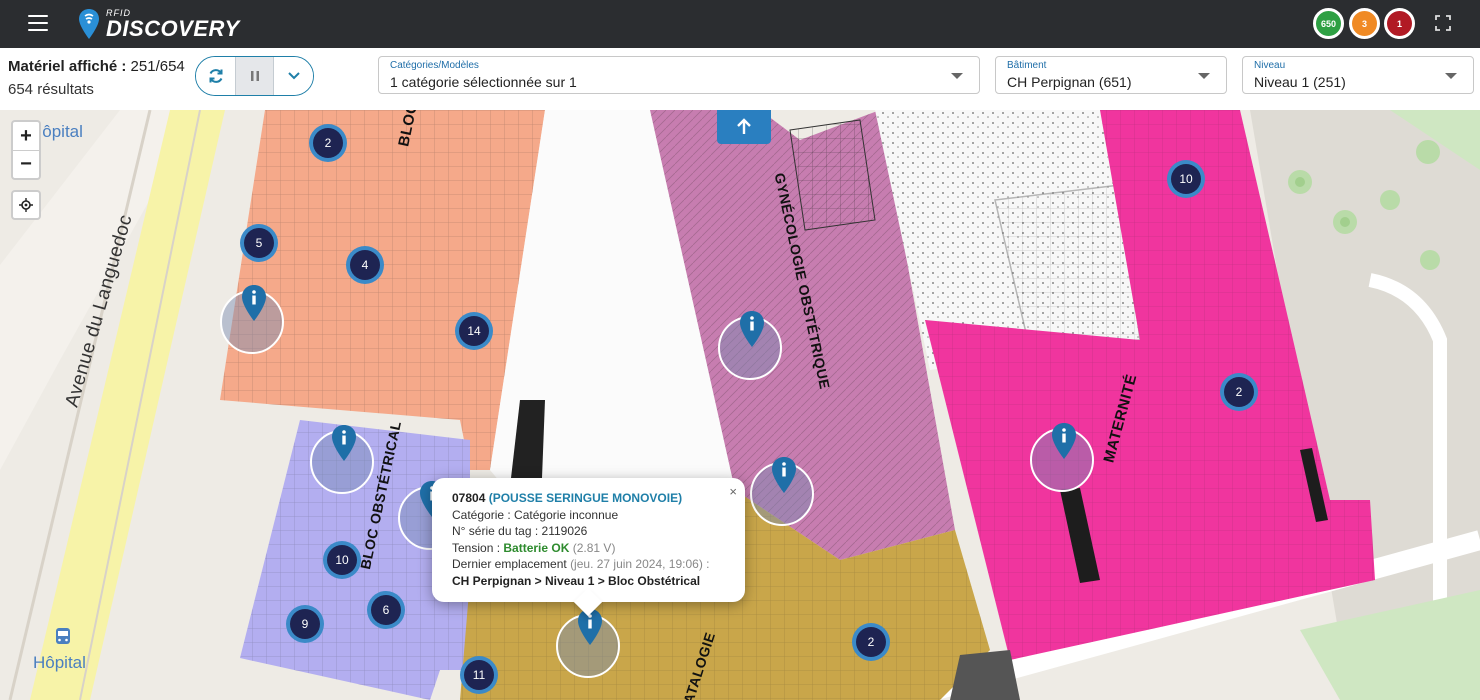  I want to click on pause-icon, so click(254, 76).